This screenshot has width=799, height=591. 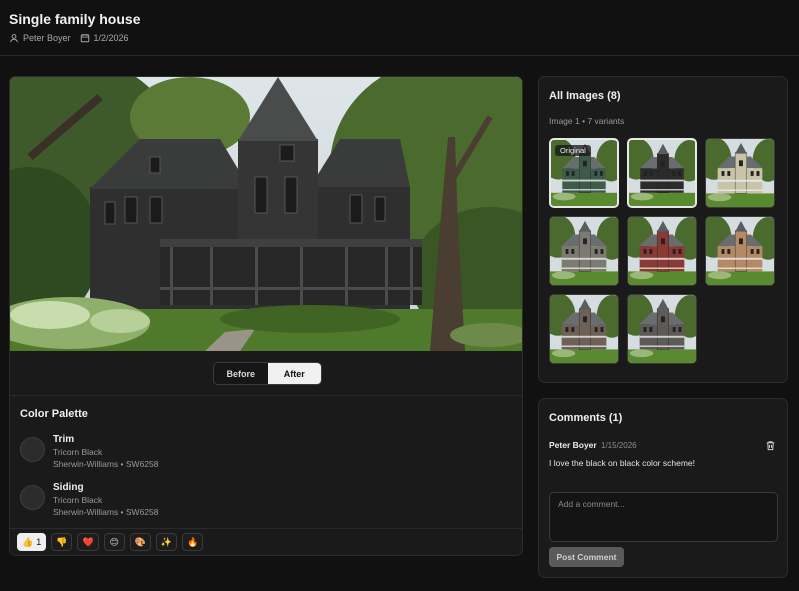 I want to click on reaction-smile: 😊, so click(x=114, y=542).